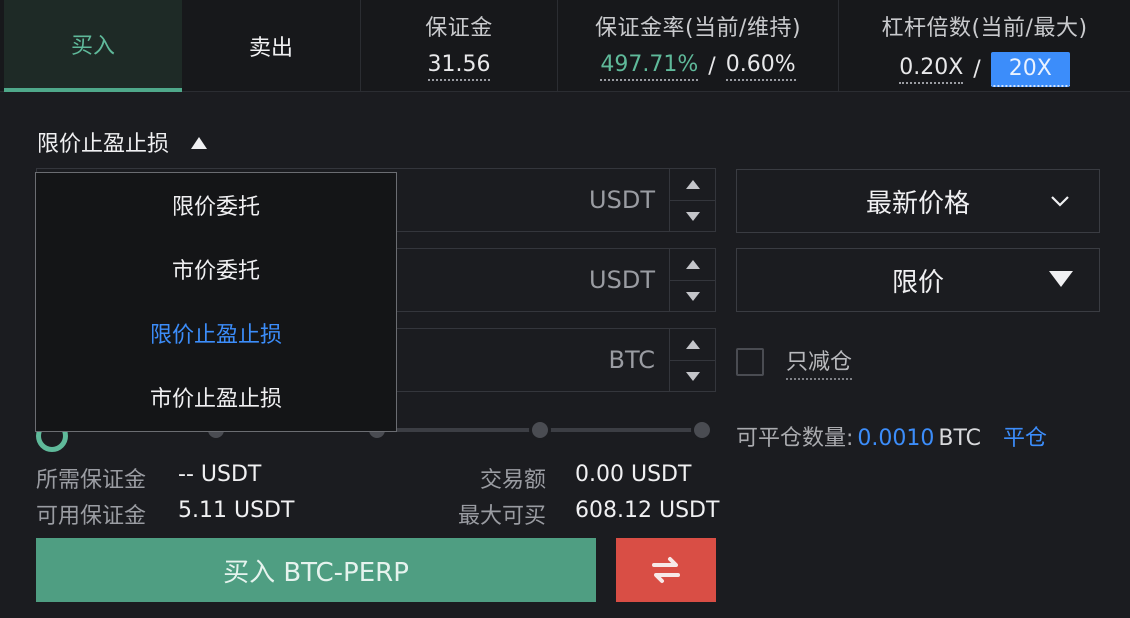 The height and width of the screenshot is (618, 1130). I want to click on closable-label: 可平仓数量:, so click(795, 438).